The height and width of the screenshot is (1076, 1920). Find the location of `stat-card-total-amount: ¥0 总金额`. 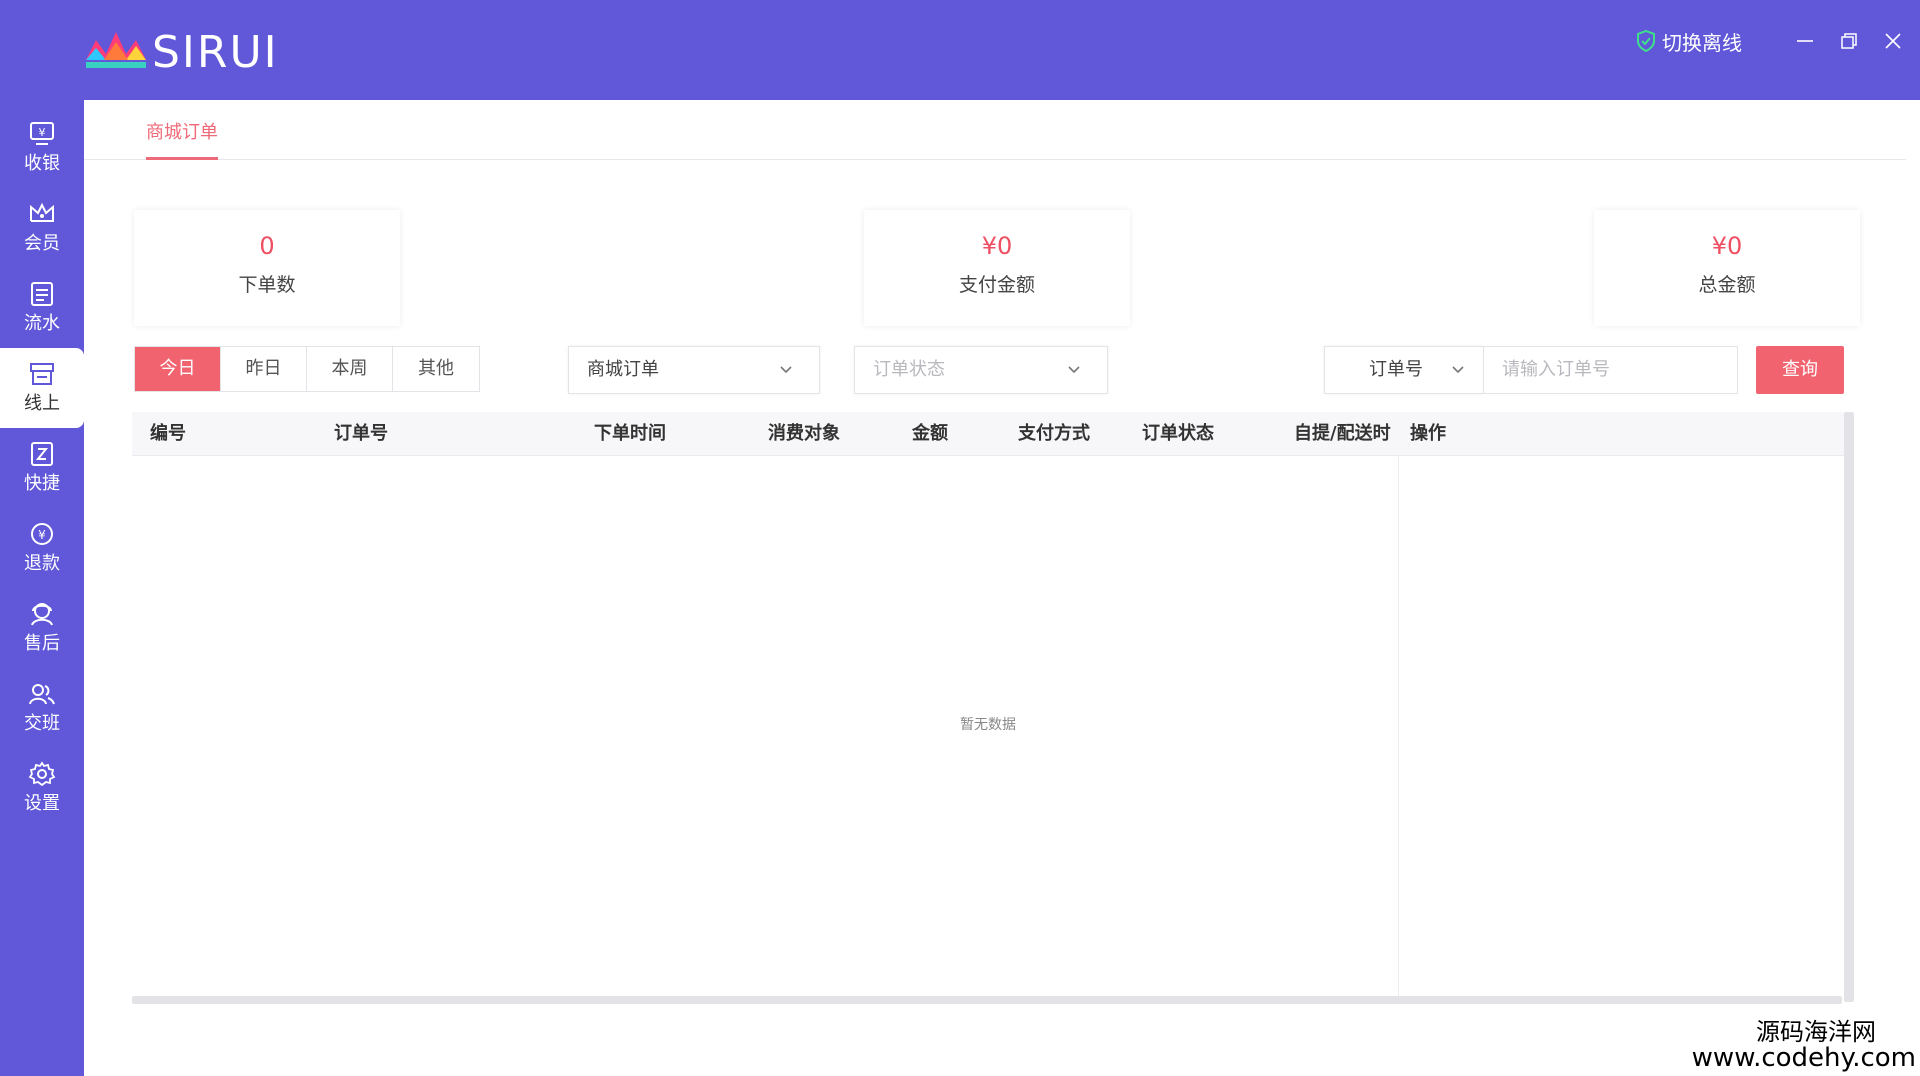

stat-card-total-amount: ¥0 总金额 is located at coordinates (1727, 268).